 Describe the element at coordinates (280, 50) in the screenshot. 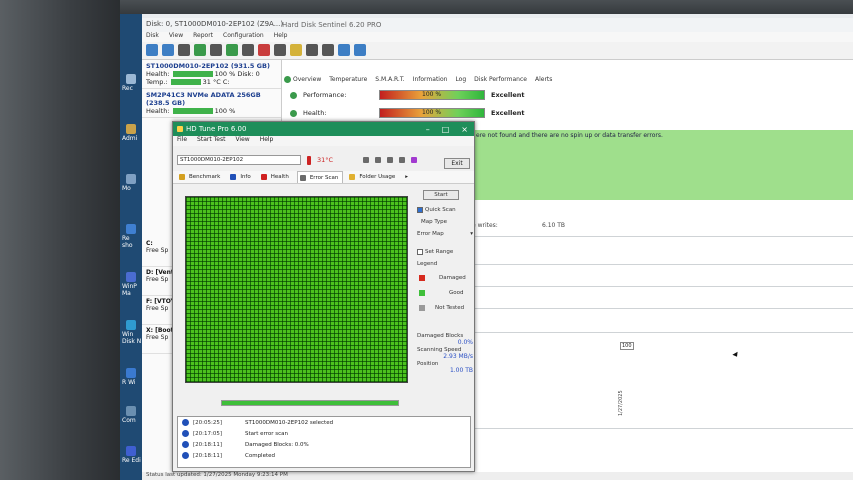

I see `report-icon` at that location.